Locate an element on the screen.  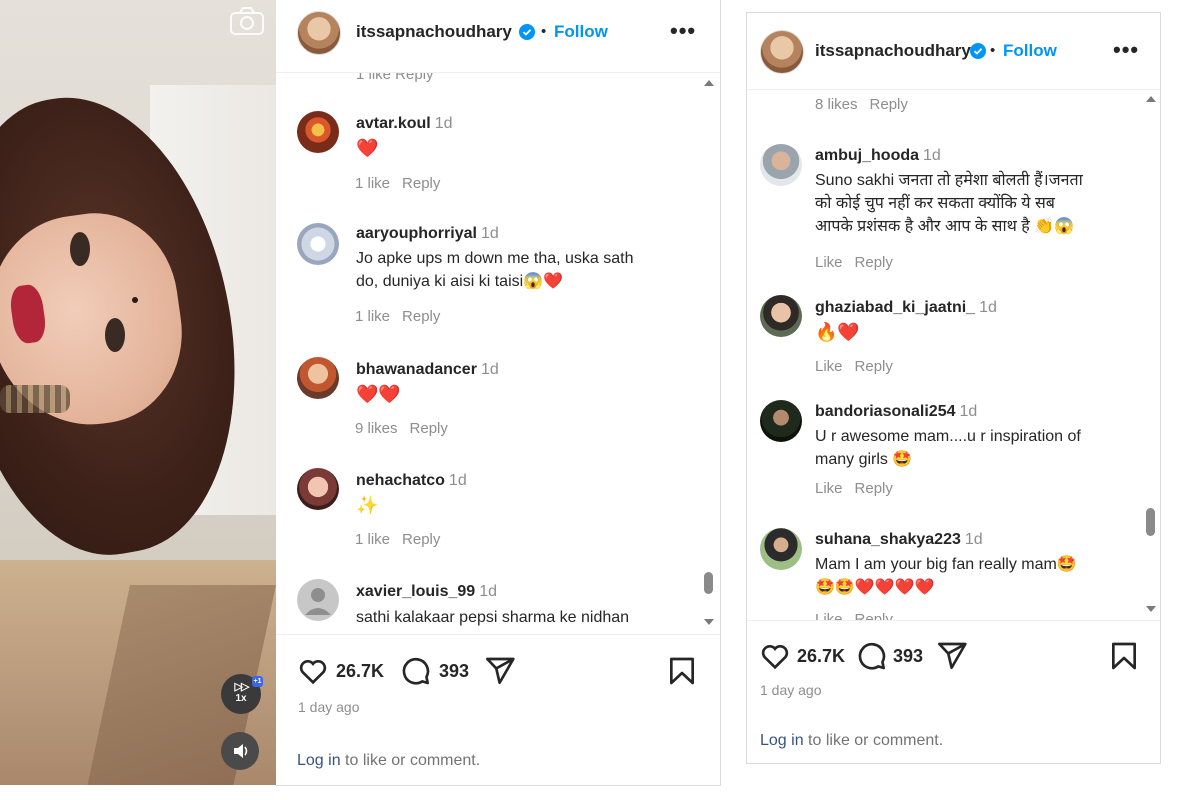
comment-username-text: bandoriasonali254 is located at coordinates (885, 411).